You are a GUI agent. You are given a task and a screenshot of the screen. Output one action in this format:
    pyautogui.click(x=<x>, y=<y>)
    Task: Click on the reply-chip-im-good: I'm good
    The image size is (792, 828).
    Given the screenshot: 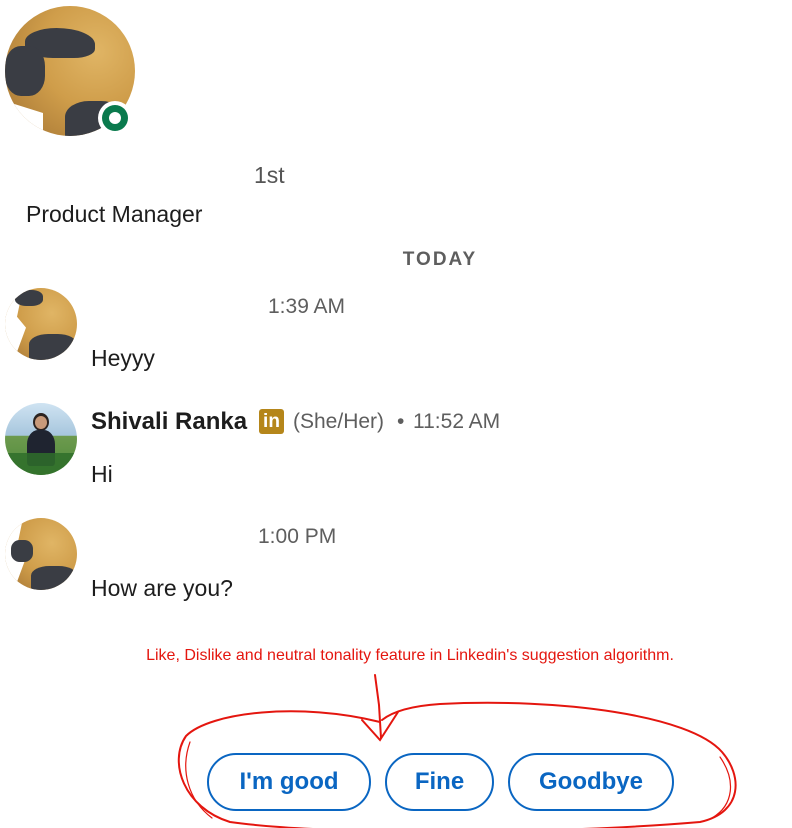 What is the action you would take?
    pyautogui.click(x=289, y=782)
    